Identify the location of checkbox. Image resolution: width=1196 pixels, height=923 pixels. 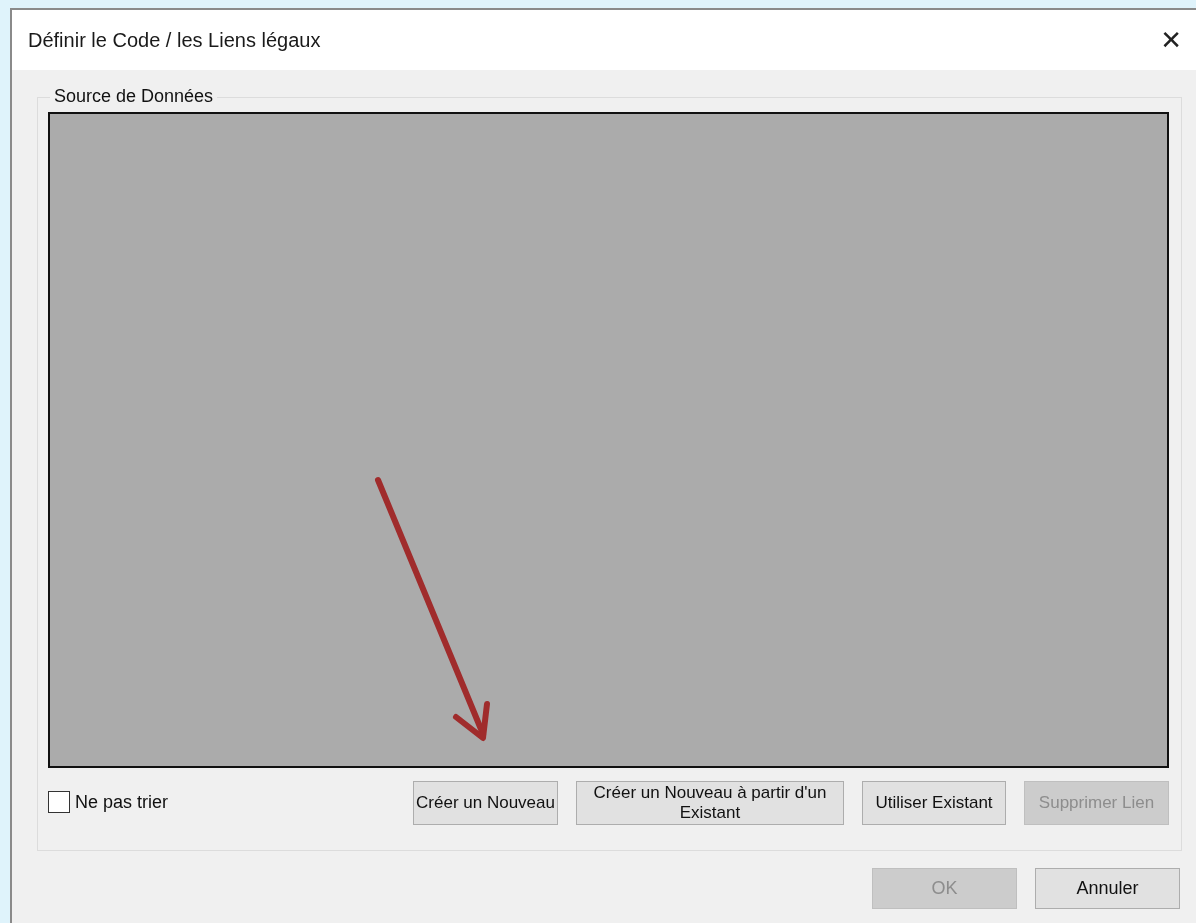
(59, 802).